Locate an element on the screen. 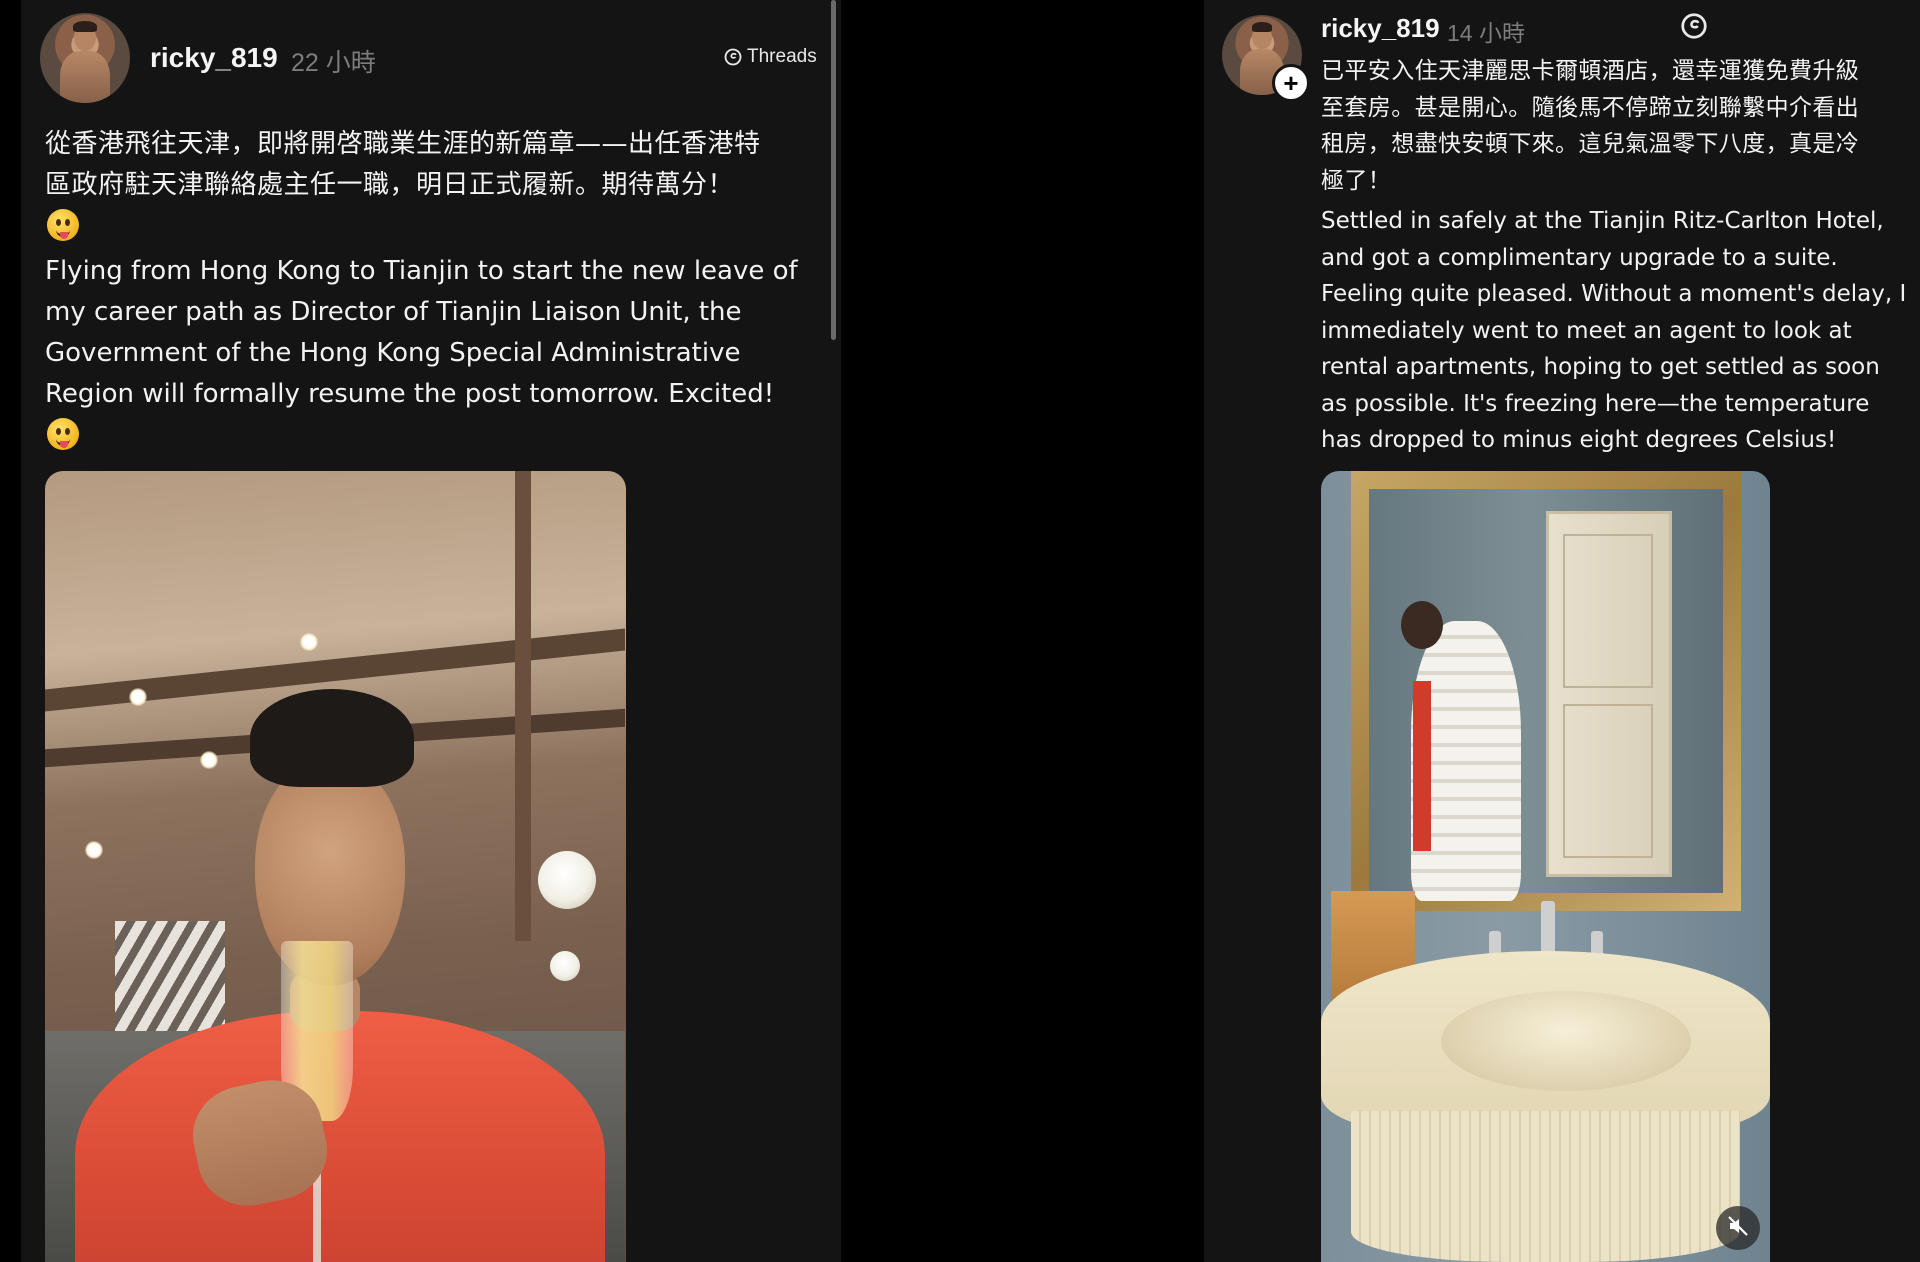 This screenshot has width=1920, height=1262. right-zh-line: 已平安入住天津麗思卡爾頓酒店，還幸運獲免費升級 is located at coordinates (1590, 71).